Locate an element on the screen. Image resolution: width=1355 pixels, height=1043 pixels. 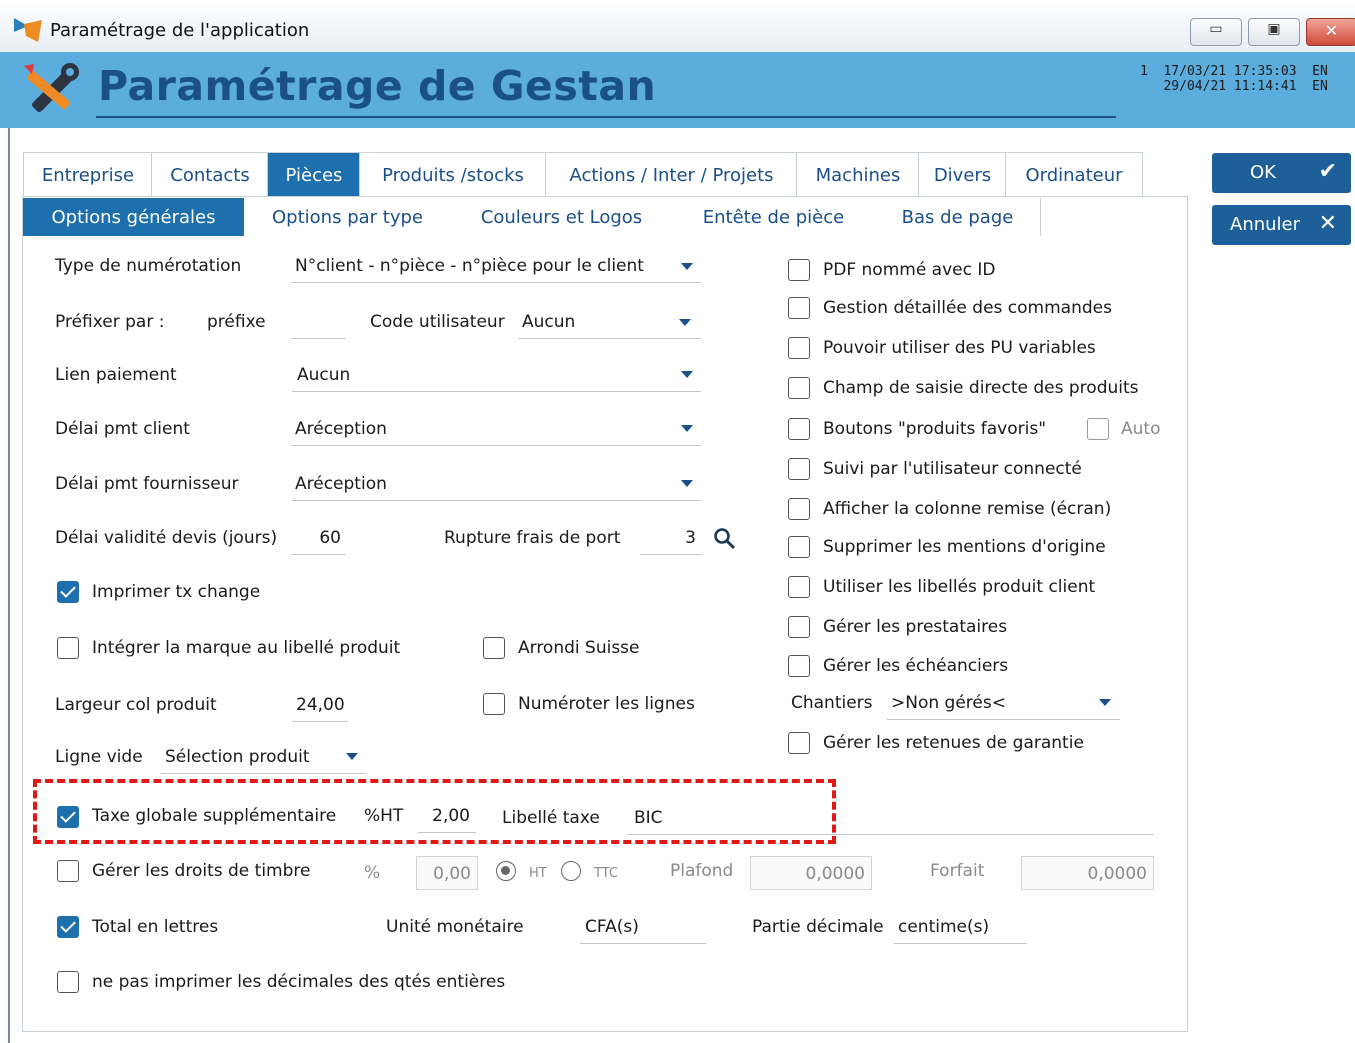
timestamp-created: 1 17/03/21 17:35:03 EN is located at coordinates (1234, 71).